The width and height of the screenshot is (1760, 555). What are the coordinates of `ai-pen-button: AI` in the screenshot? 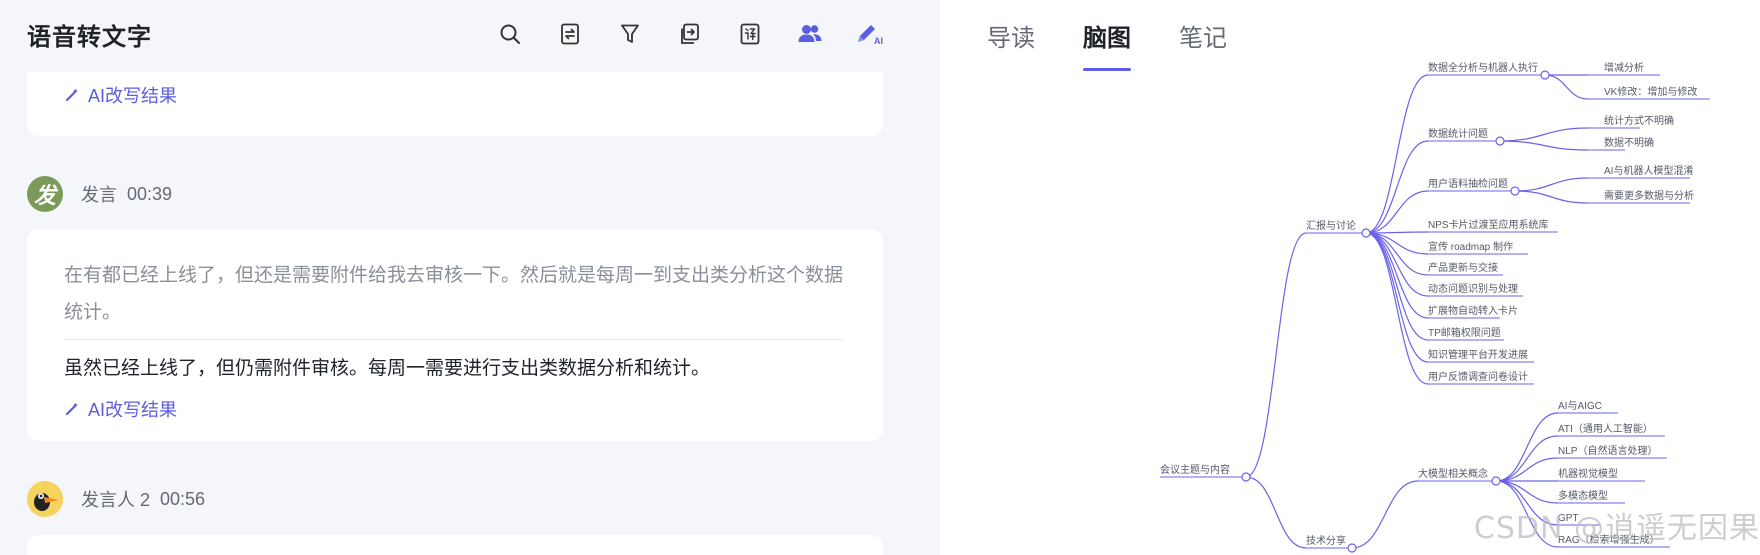 It's located at (870, 34).